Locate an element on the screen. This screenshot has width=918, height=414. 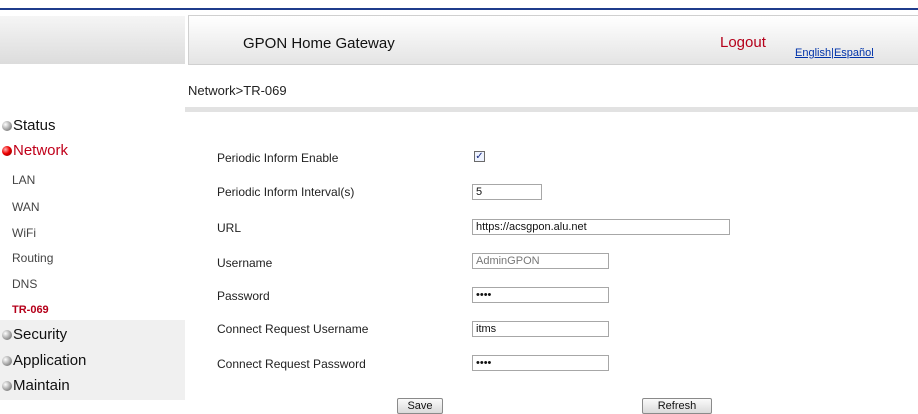
password-input is located at coordinates (540, 295).